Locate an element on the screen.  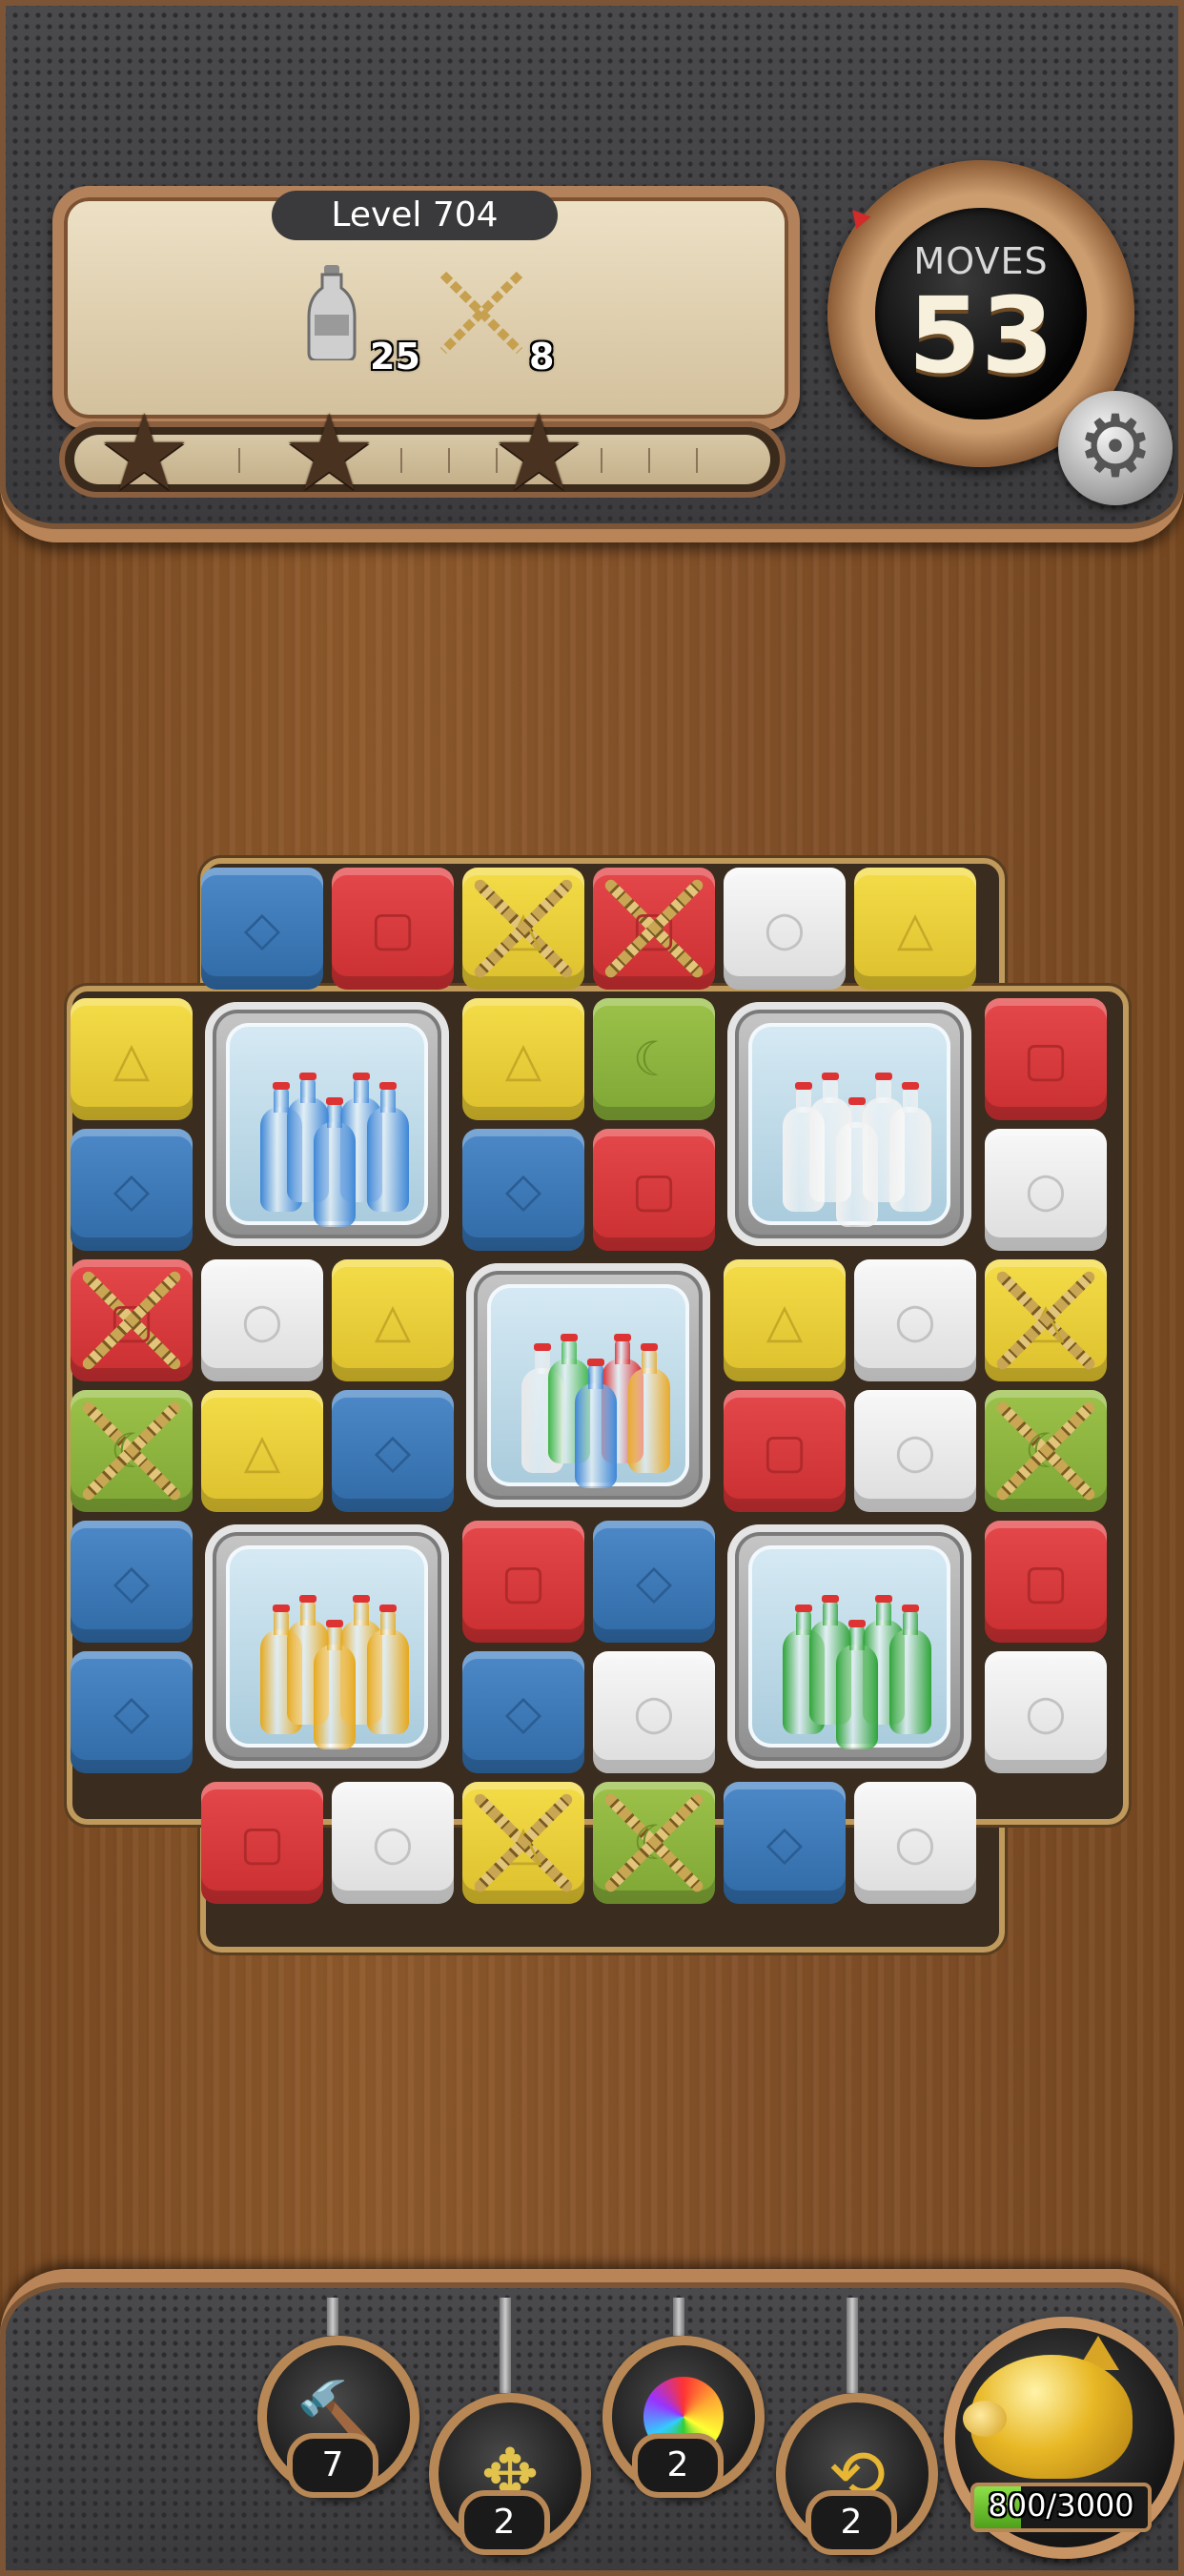
bottle-crate-white is located at coordinates (849, 1124).